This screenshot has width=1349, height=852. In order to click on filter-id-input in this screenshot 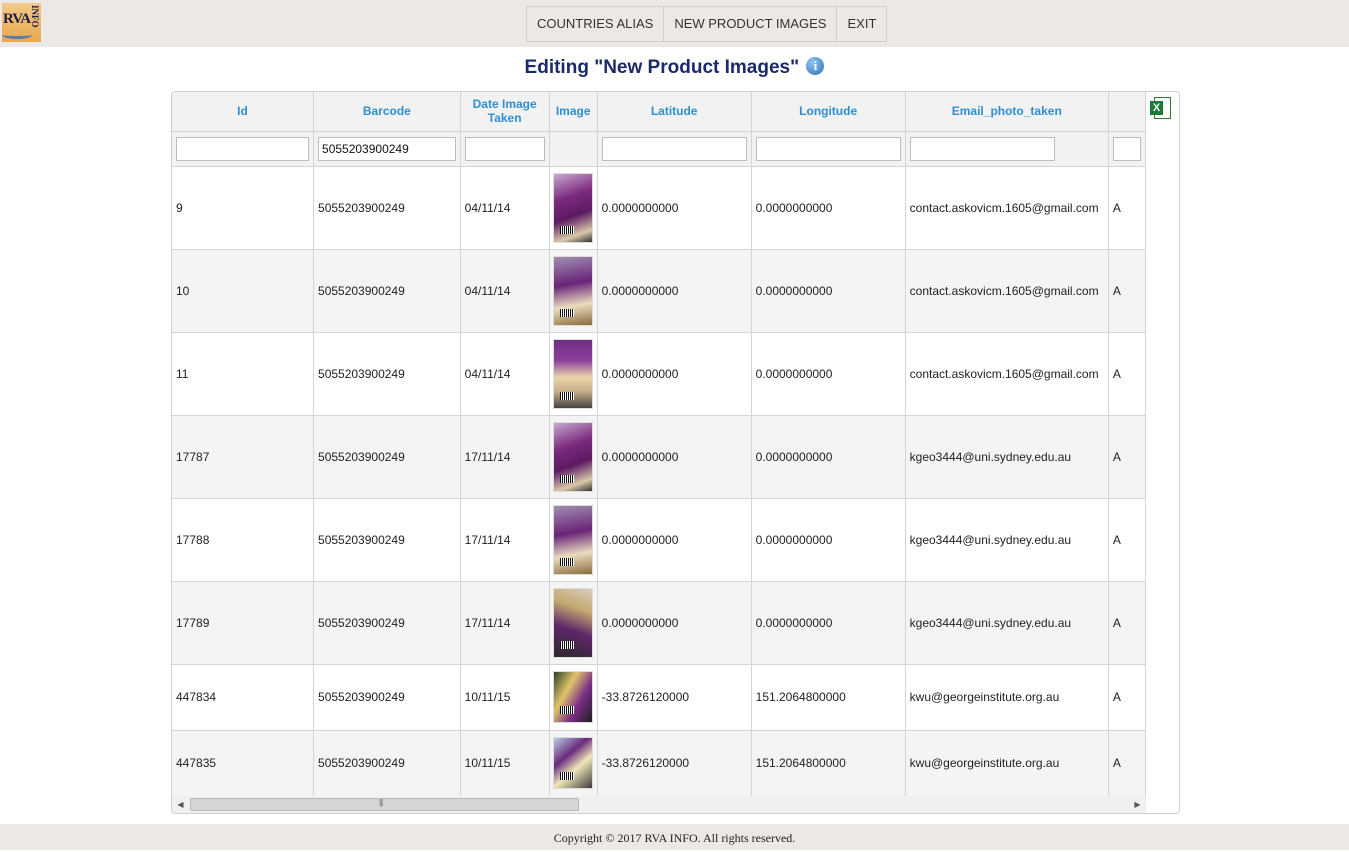, I will do `click(243, 148)`.